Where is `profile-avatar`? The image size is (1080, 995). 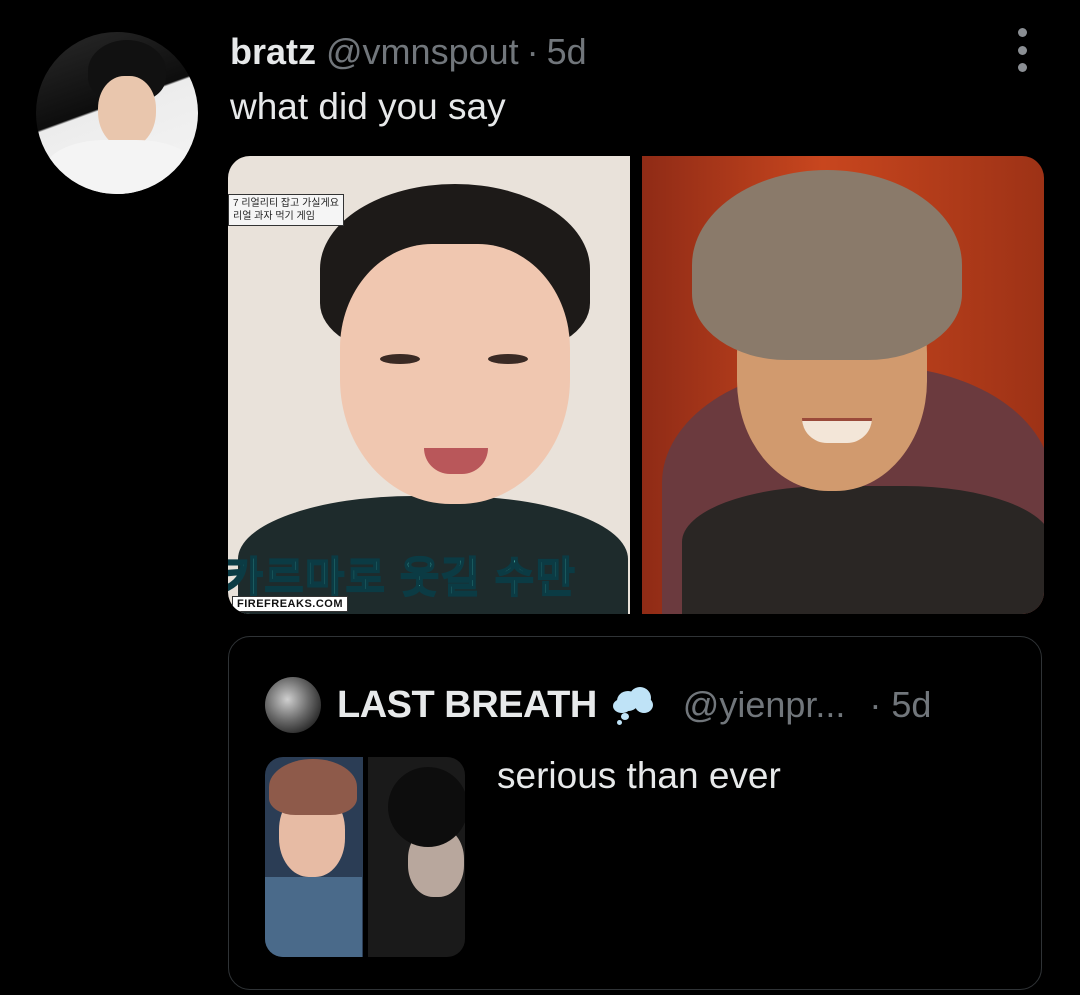 profile-avatar is located at coordinates (117, 113).